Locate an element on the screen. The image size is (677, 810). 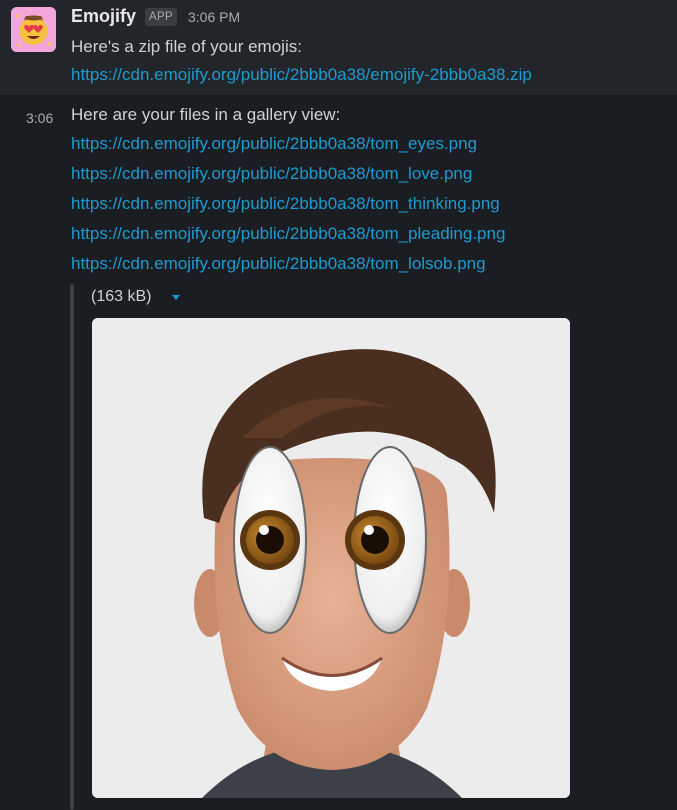
message-timestamp: 3:06 PM is located at coordinates (214, 17).